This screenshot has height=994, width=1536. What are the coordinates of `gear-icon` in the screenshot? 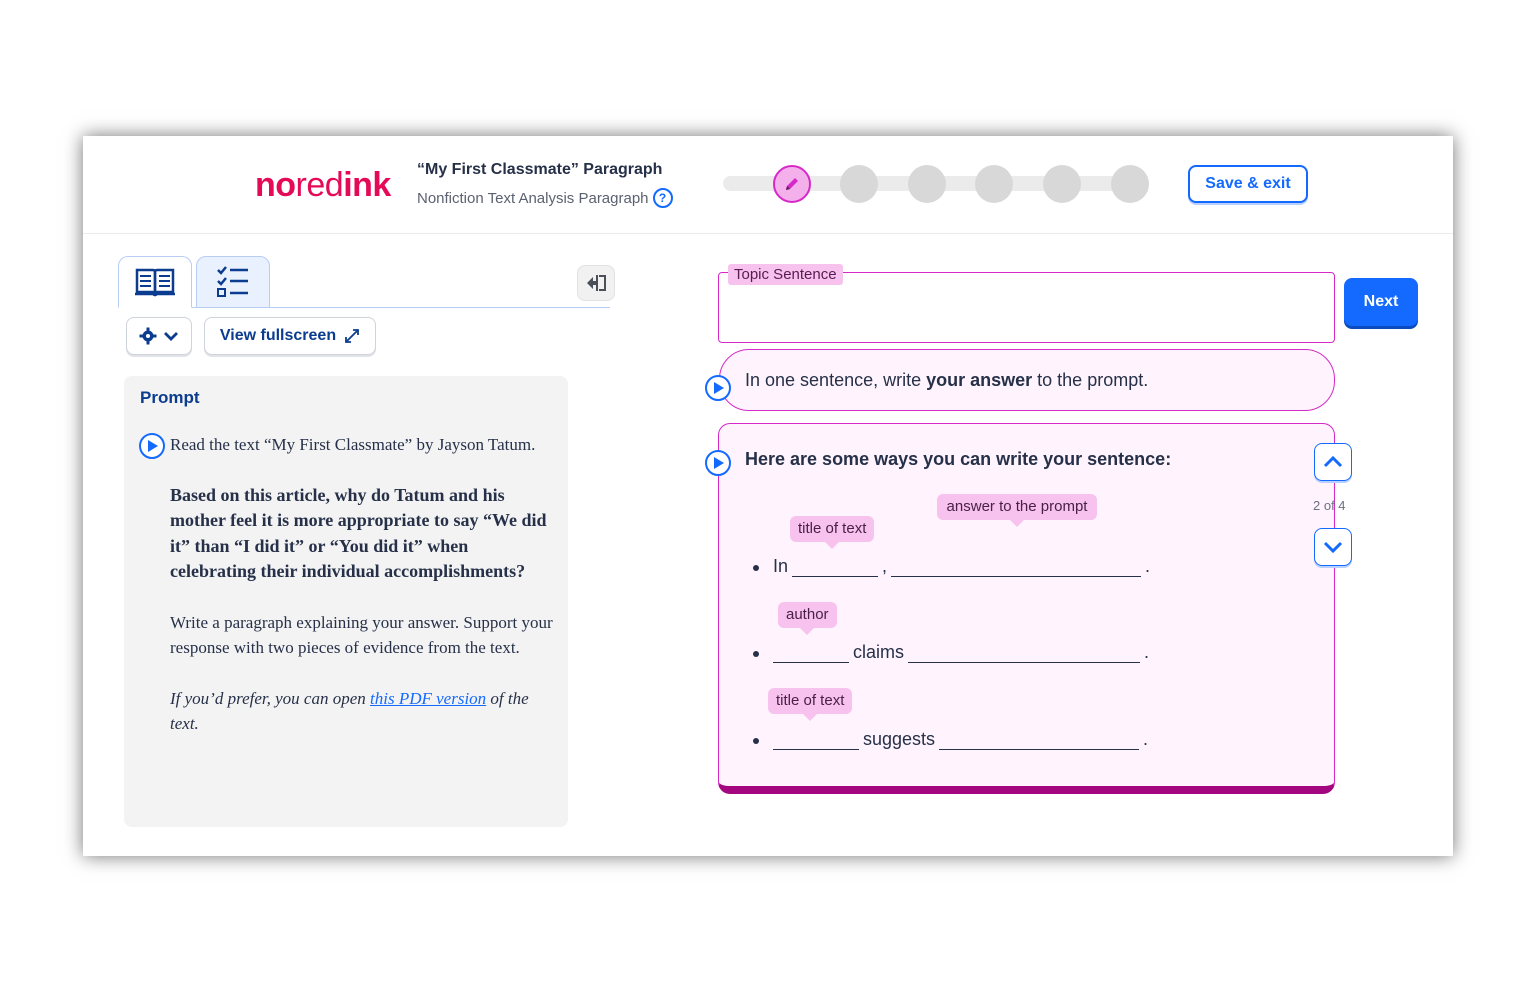 It's located at (148, 336).